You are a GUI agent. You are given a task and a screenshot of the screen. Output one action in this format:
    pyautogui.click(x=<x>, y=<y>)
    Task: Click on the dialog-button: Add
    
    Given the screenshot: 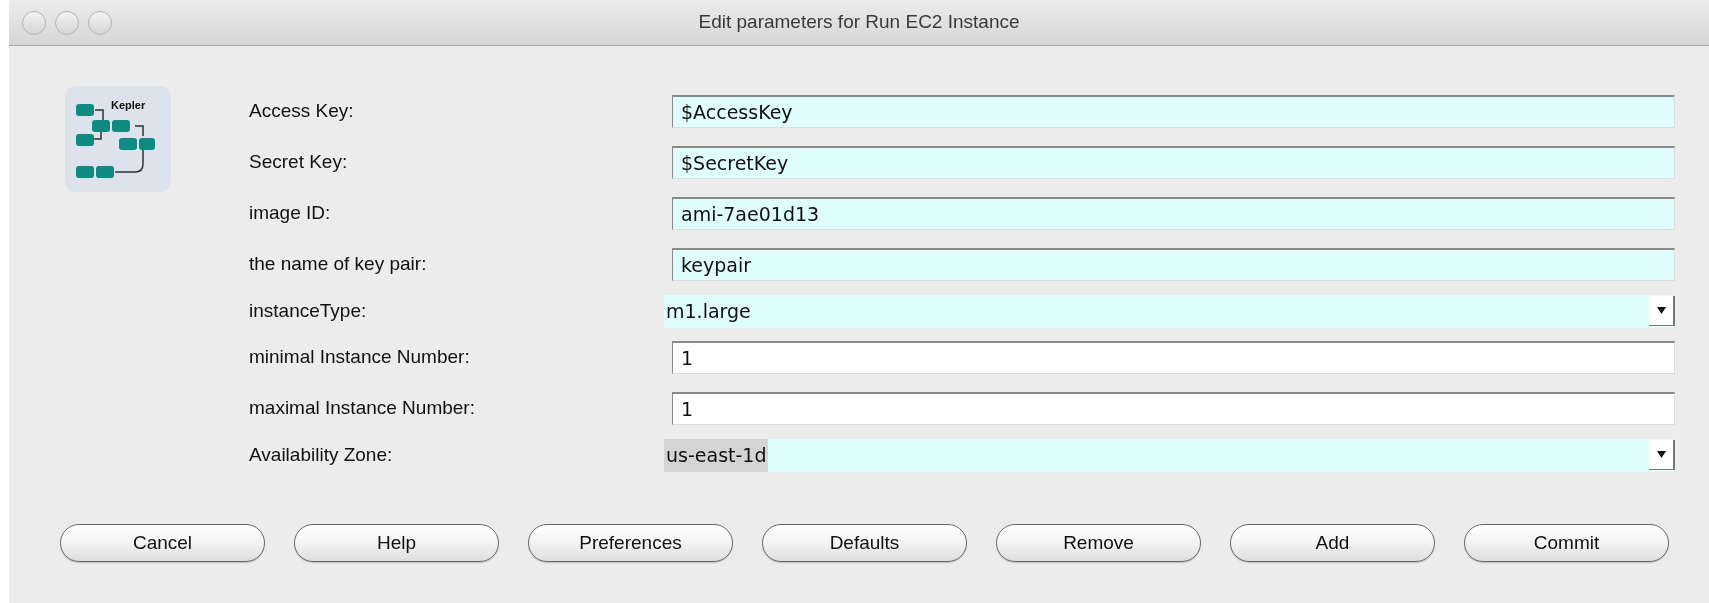 What is the action you would take?
    pyautogui.click(x=1332, y=543)
    